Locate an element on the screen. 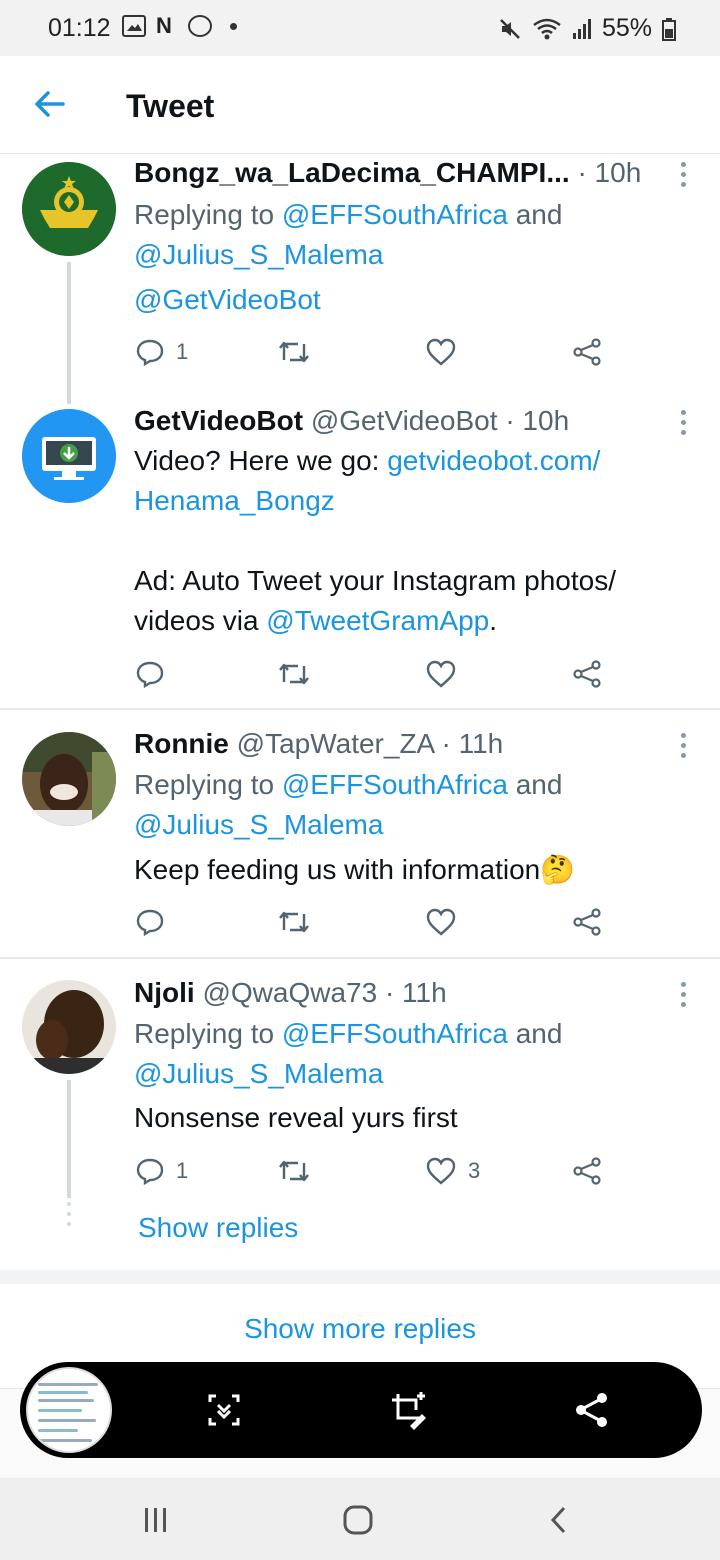 The image size is (720, 1560). tweet-header: Ronnie @TapWater_ZA · 11h is located at coordinates (318, 744).